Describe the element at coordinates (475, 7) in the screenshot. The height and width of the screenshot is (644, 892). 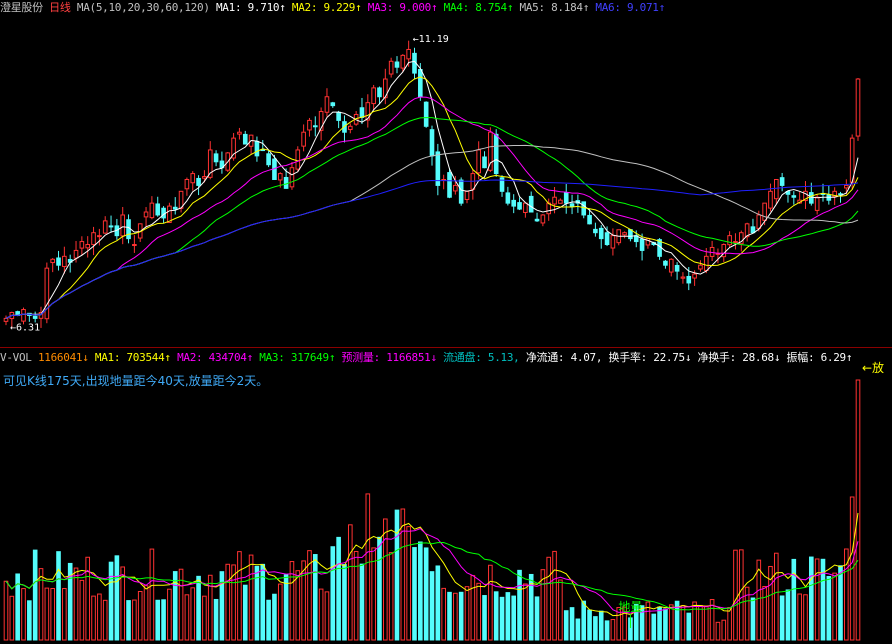
I see `ma-item-3: MA4: 8.754↑` at that location.